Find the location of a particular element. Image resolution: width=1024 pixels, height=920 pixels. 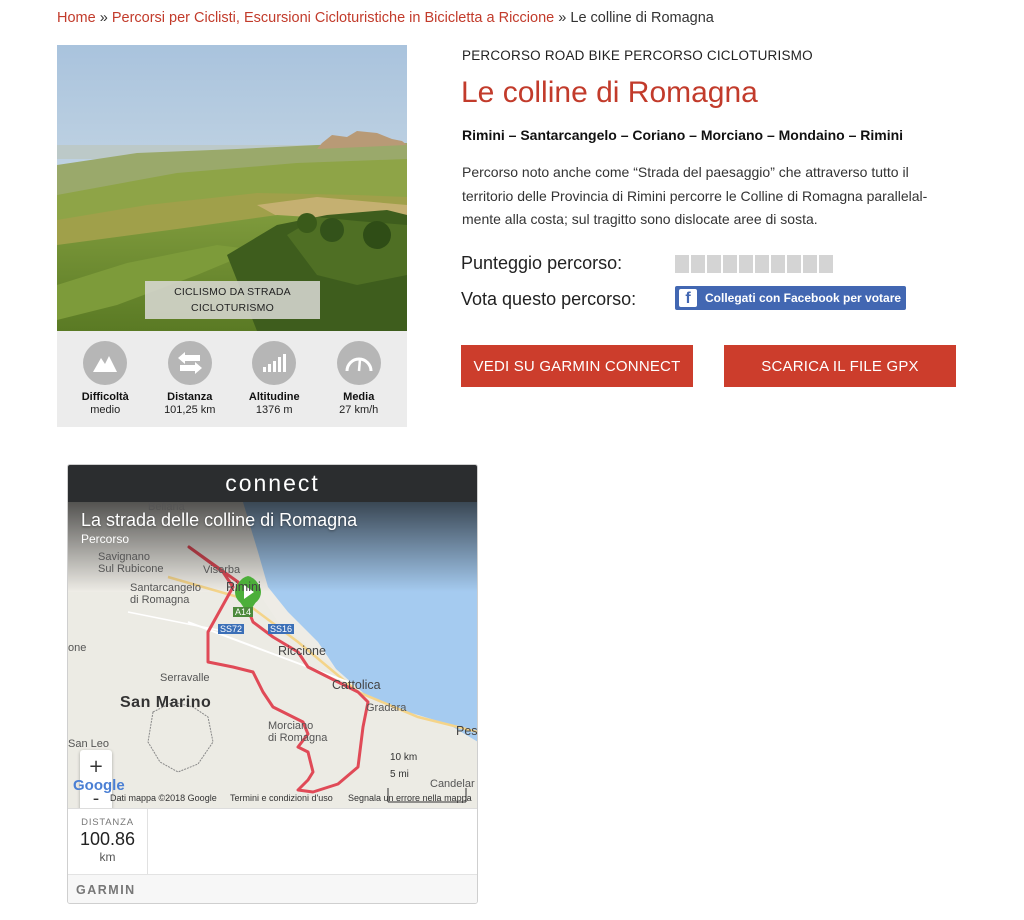

breadcrumb-current: Le colline di Romagna is located at coordinates (642, 18).